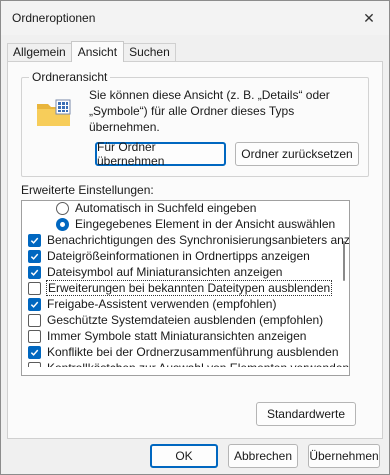  What do you see at coordinates (344, 456) in the screenshot?
I see `apply-button: Übernehmen` at bounding box center [344, 456].